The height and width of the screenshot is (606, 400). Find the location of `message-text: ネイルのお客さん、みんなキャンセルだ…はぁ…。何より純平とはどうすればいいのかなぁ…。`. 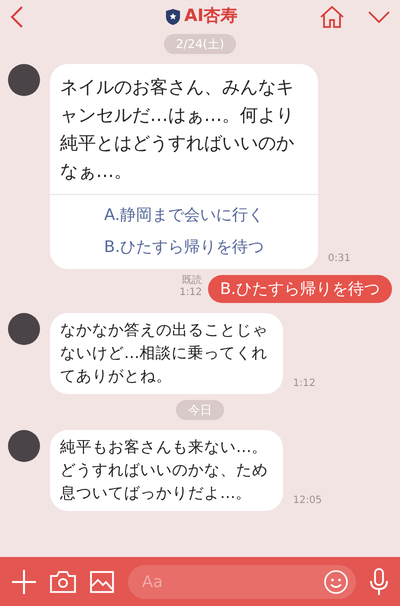

message-text: ネイルのお客さん、みんなキャンセルだ…はぁ…。何より純平とはどうすればいいのかなぁ…。 is located at coordinates (177, 130).